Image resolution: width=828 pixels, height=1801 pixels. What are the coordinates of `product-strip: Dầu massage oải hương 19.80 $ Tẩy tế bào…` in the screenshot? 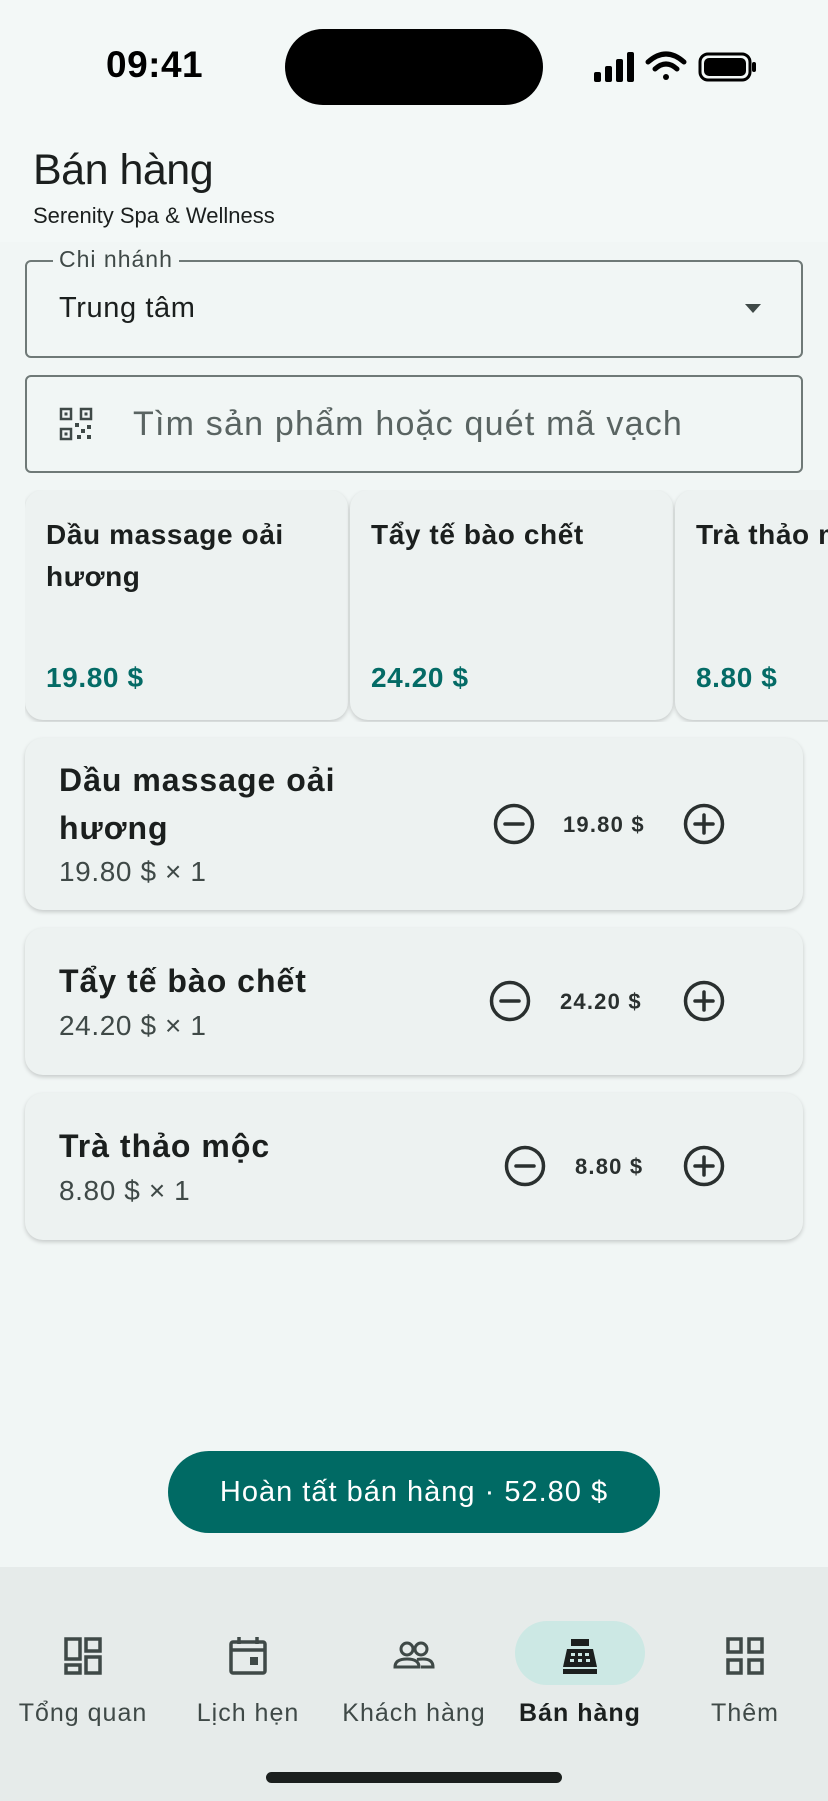 It's located at (426, 606).